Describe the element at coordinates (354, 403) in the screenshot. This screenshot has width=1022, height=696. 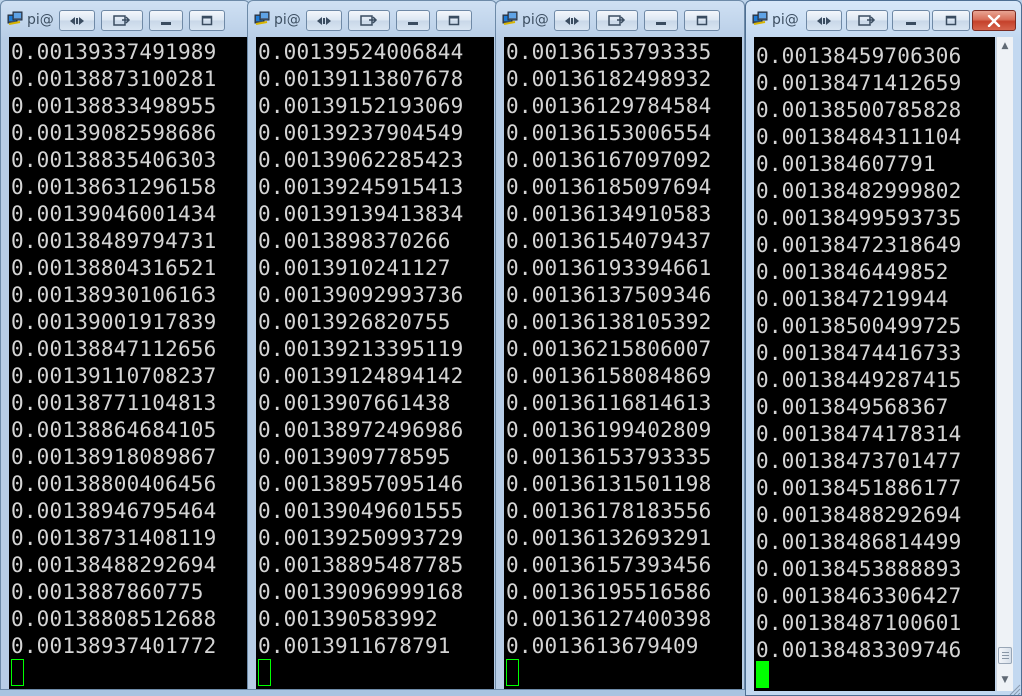
I see `output-line: 0.0013907661438` at that location.